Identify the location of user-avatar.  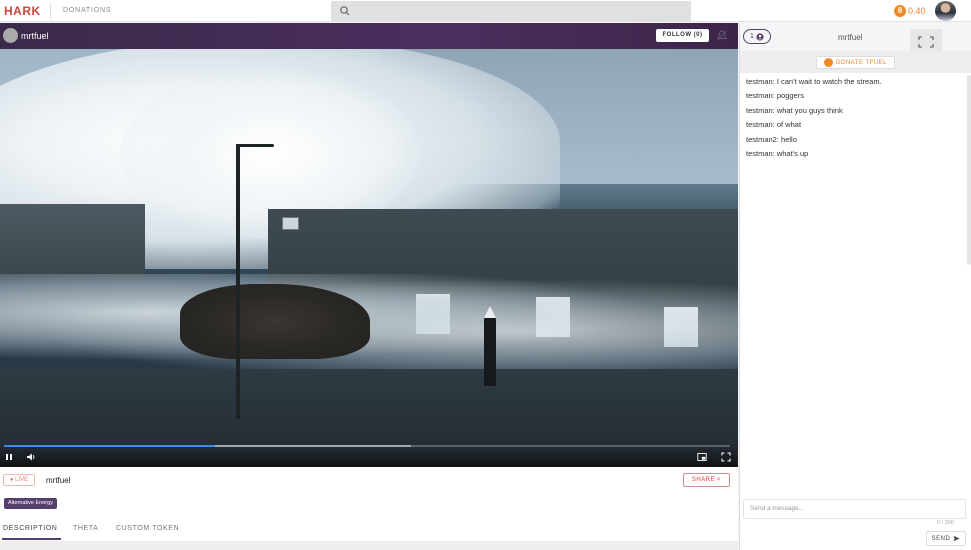
(945, 11).